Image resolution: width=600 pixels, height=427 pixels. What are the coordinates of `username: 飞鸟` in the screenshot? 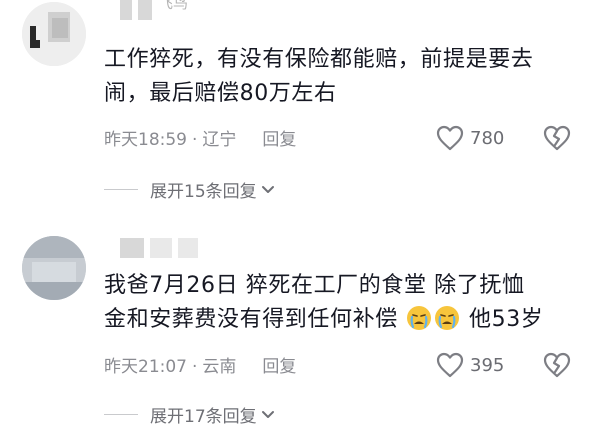 It's located at (154, 10).